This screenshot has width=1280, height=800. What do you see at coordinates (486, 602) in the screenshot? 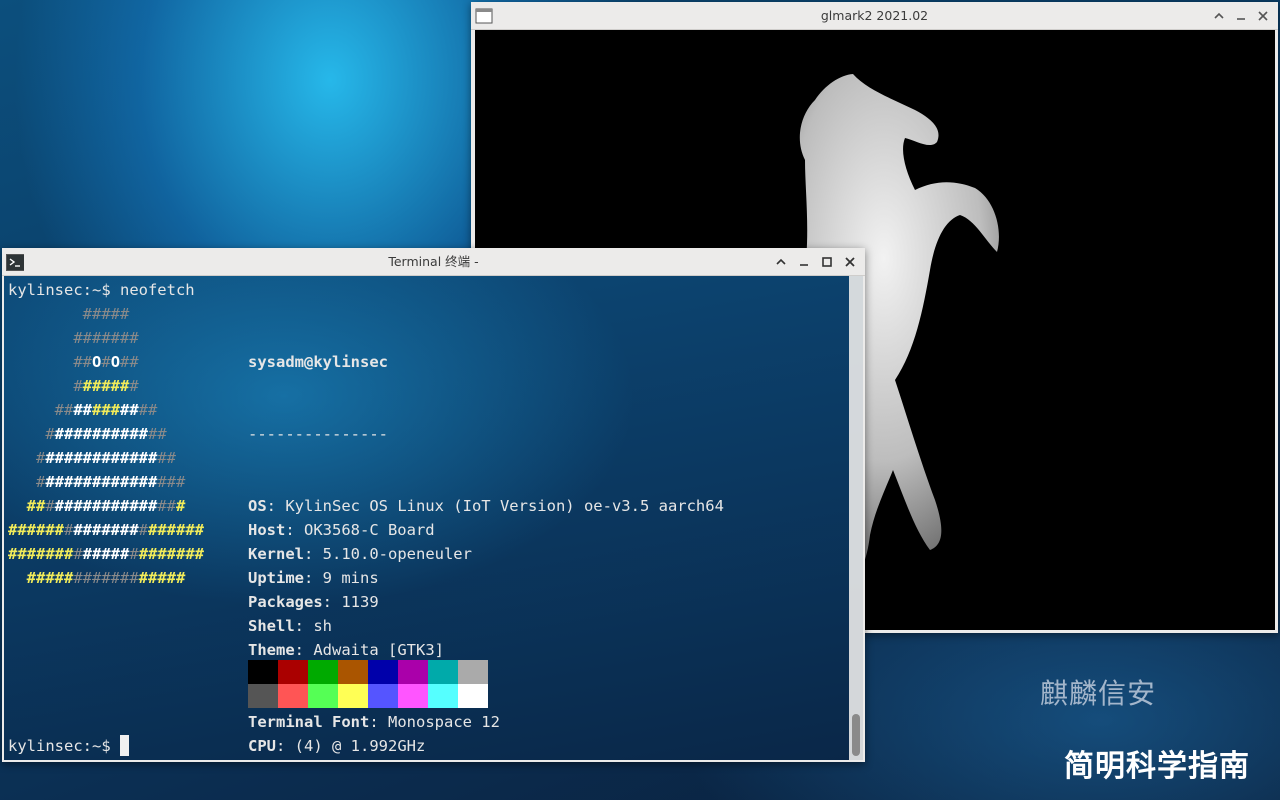
I see `info-row: Packages: 1139` at bounding box center [486, 602].